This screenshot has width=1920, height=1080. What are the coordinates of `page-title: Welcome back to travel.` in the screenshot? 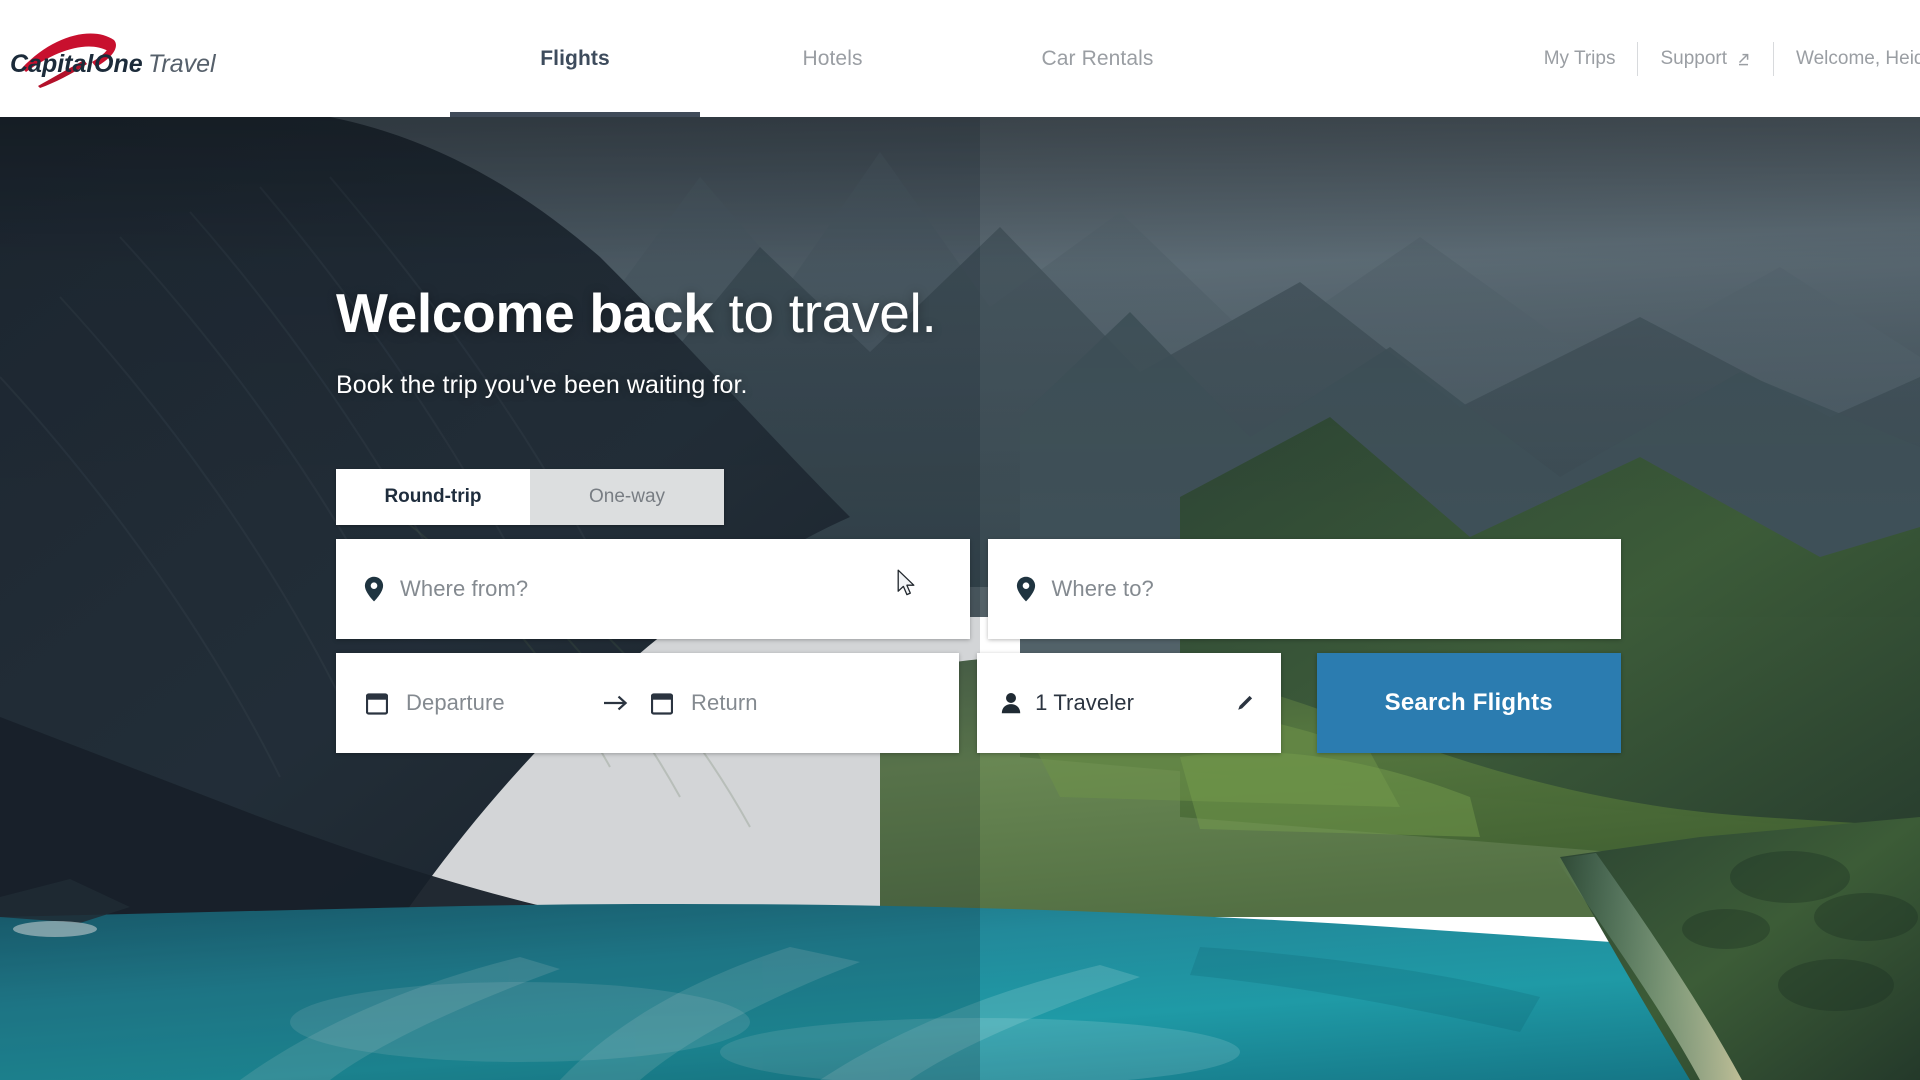 It's located at (636, 313).